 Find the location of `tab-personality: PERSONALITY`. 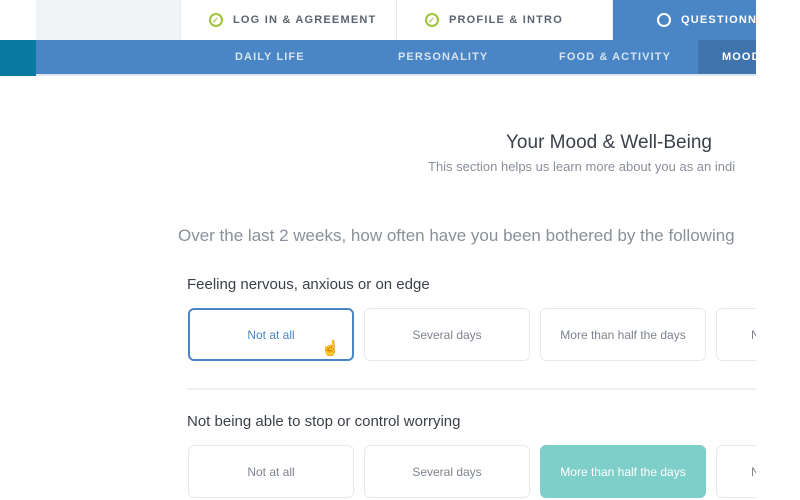

tab-personality: PERSONALITY is located at coordinates (443, 57).